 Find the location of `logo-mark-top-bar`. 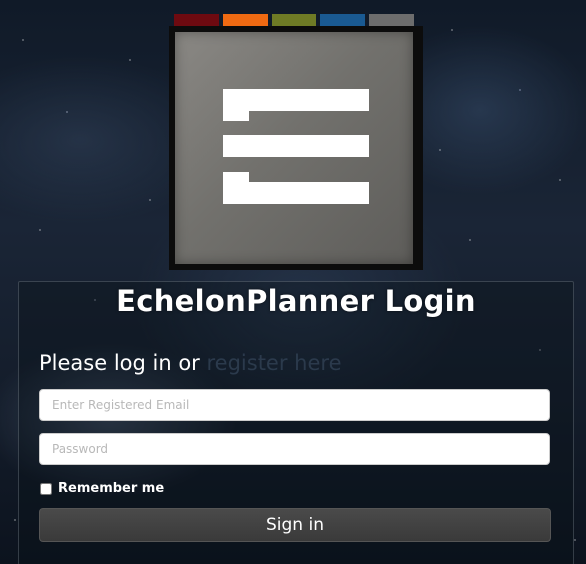

logo-mark-top-bar is located at coordinates (296, 100).